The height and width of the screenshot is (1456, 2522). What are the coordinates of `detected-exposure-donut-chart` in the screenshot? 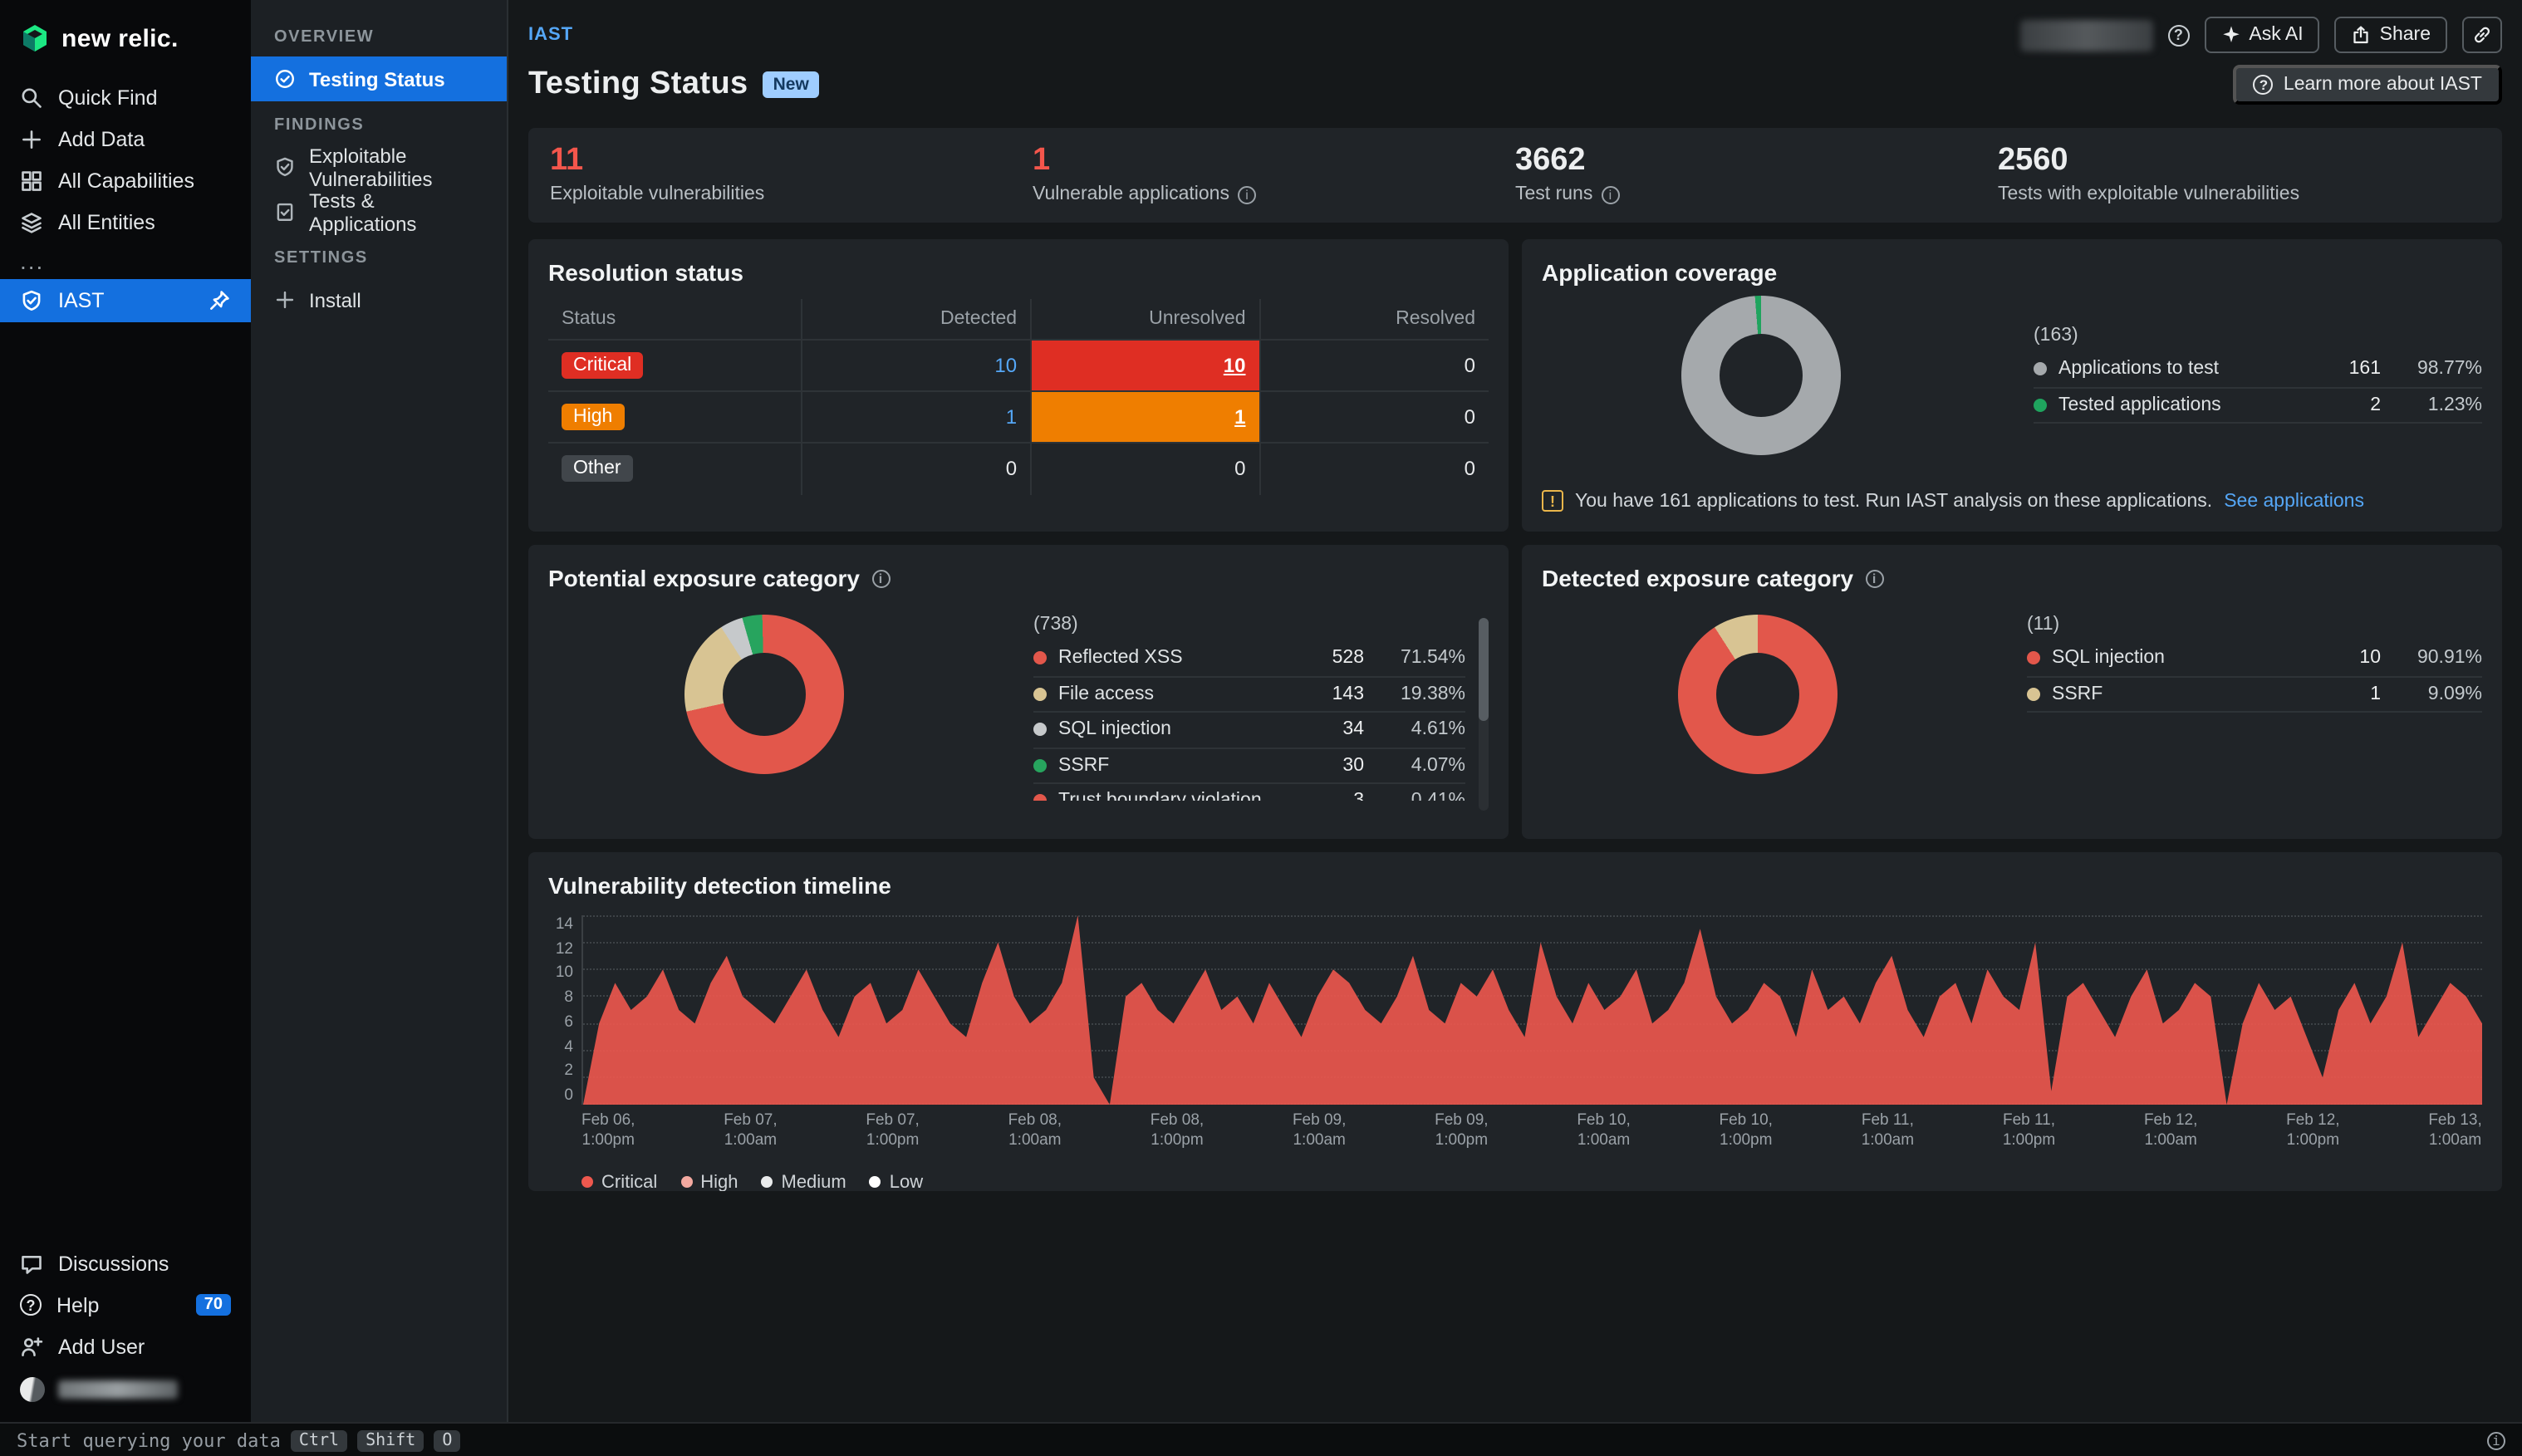 It's located at (1758, 694).